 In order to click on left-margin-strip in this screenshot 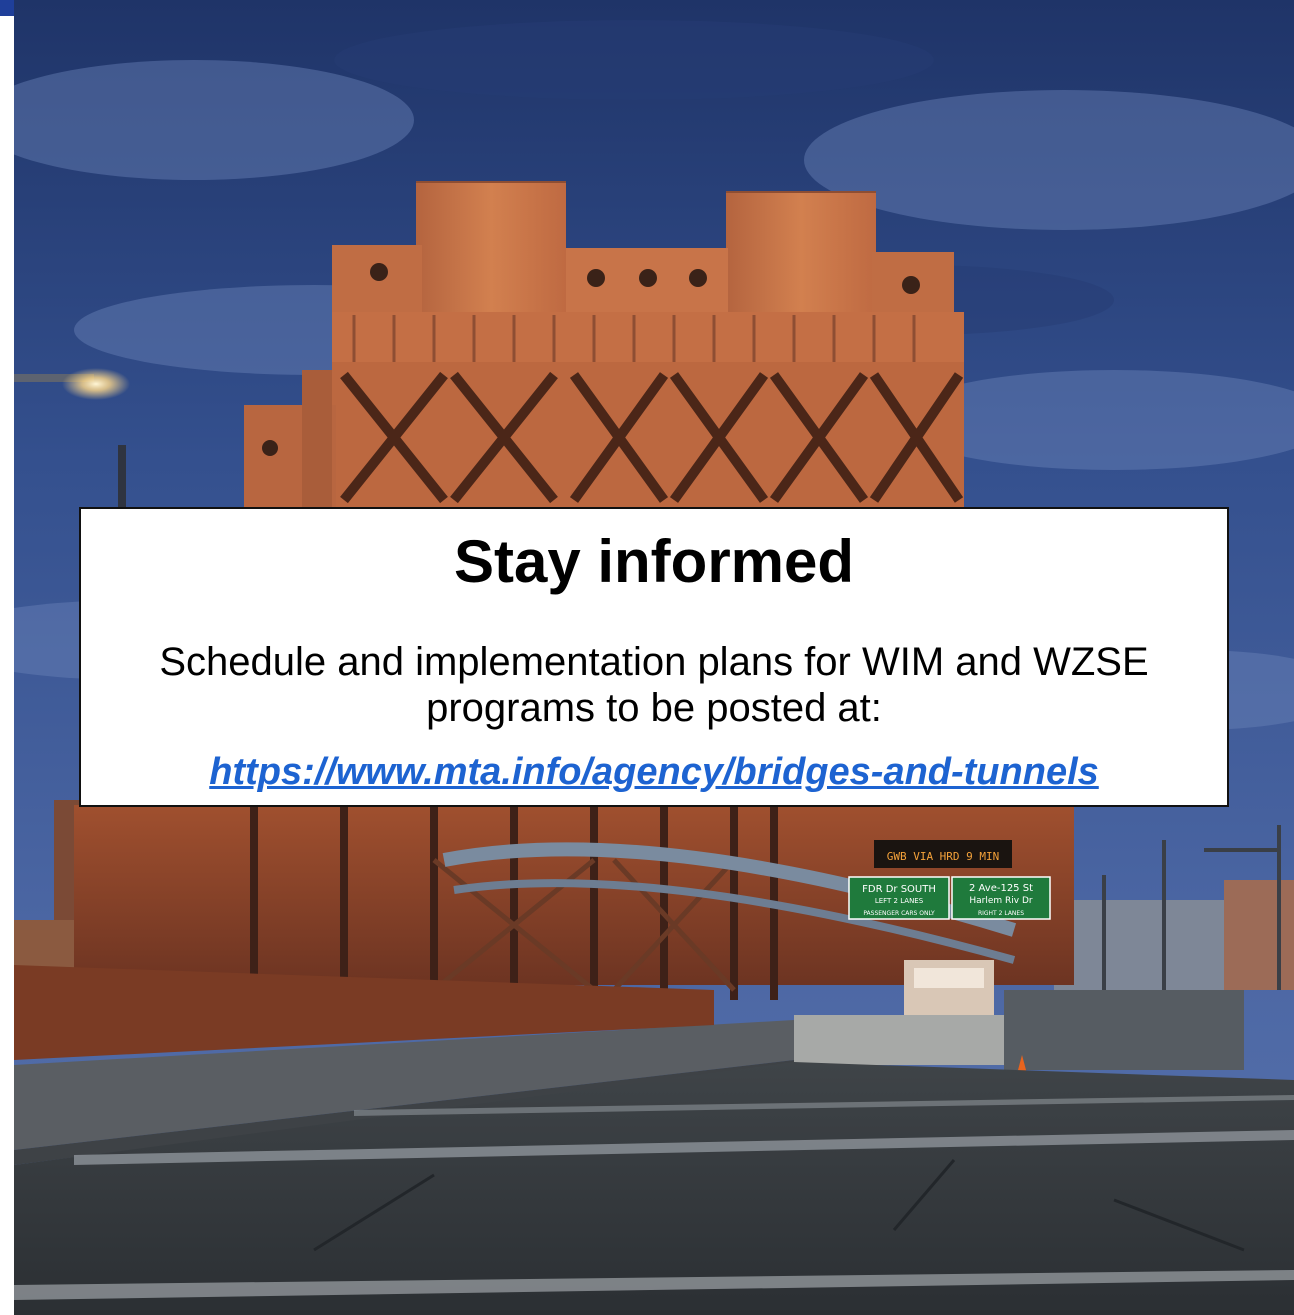, I will do `click(7, 657)`.